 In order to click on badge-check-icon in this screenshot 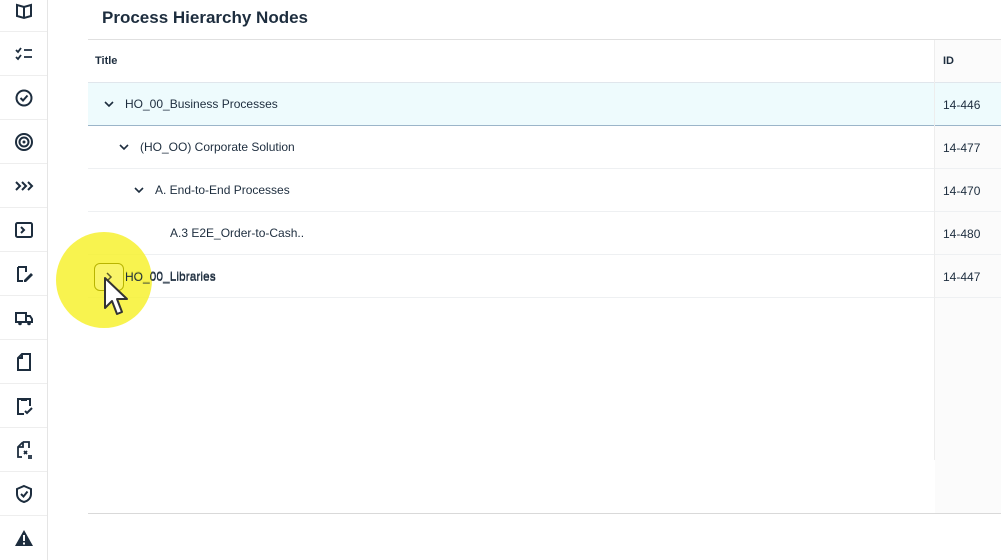, I will do `click(23, 97)`.